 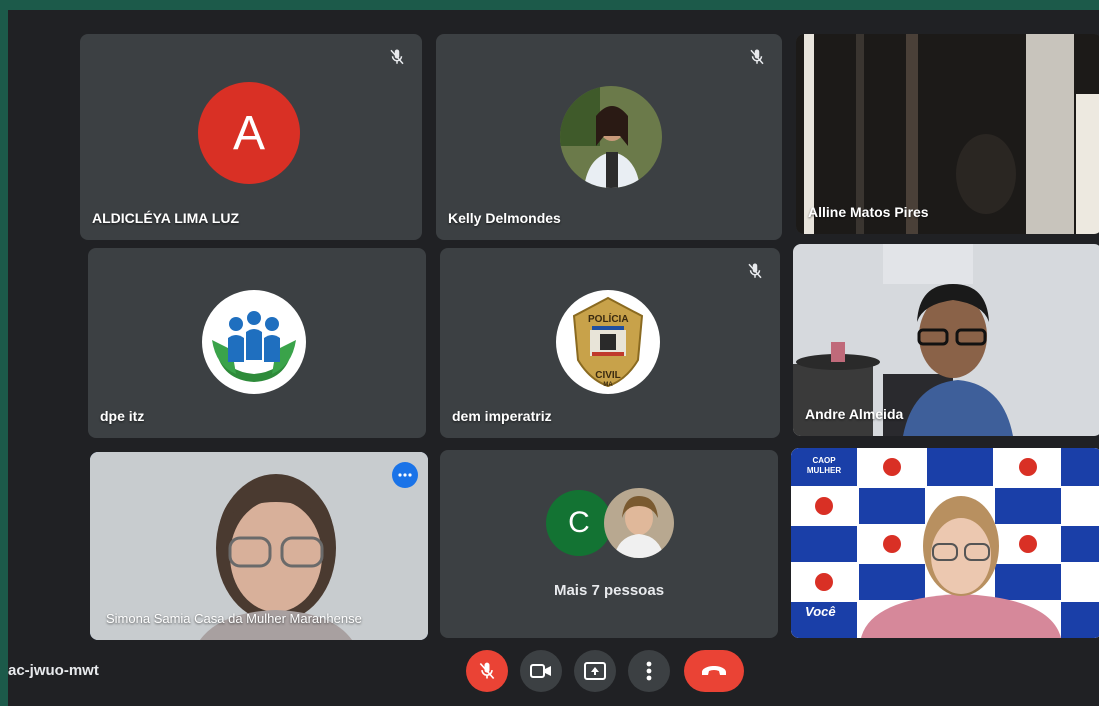 What do you see at coordinates (609, 590) in the screenshot?
I see `more-participants-label: Mais 7 pessoas` at bounding box center [609, 590].